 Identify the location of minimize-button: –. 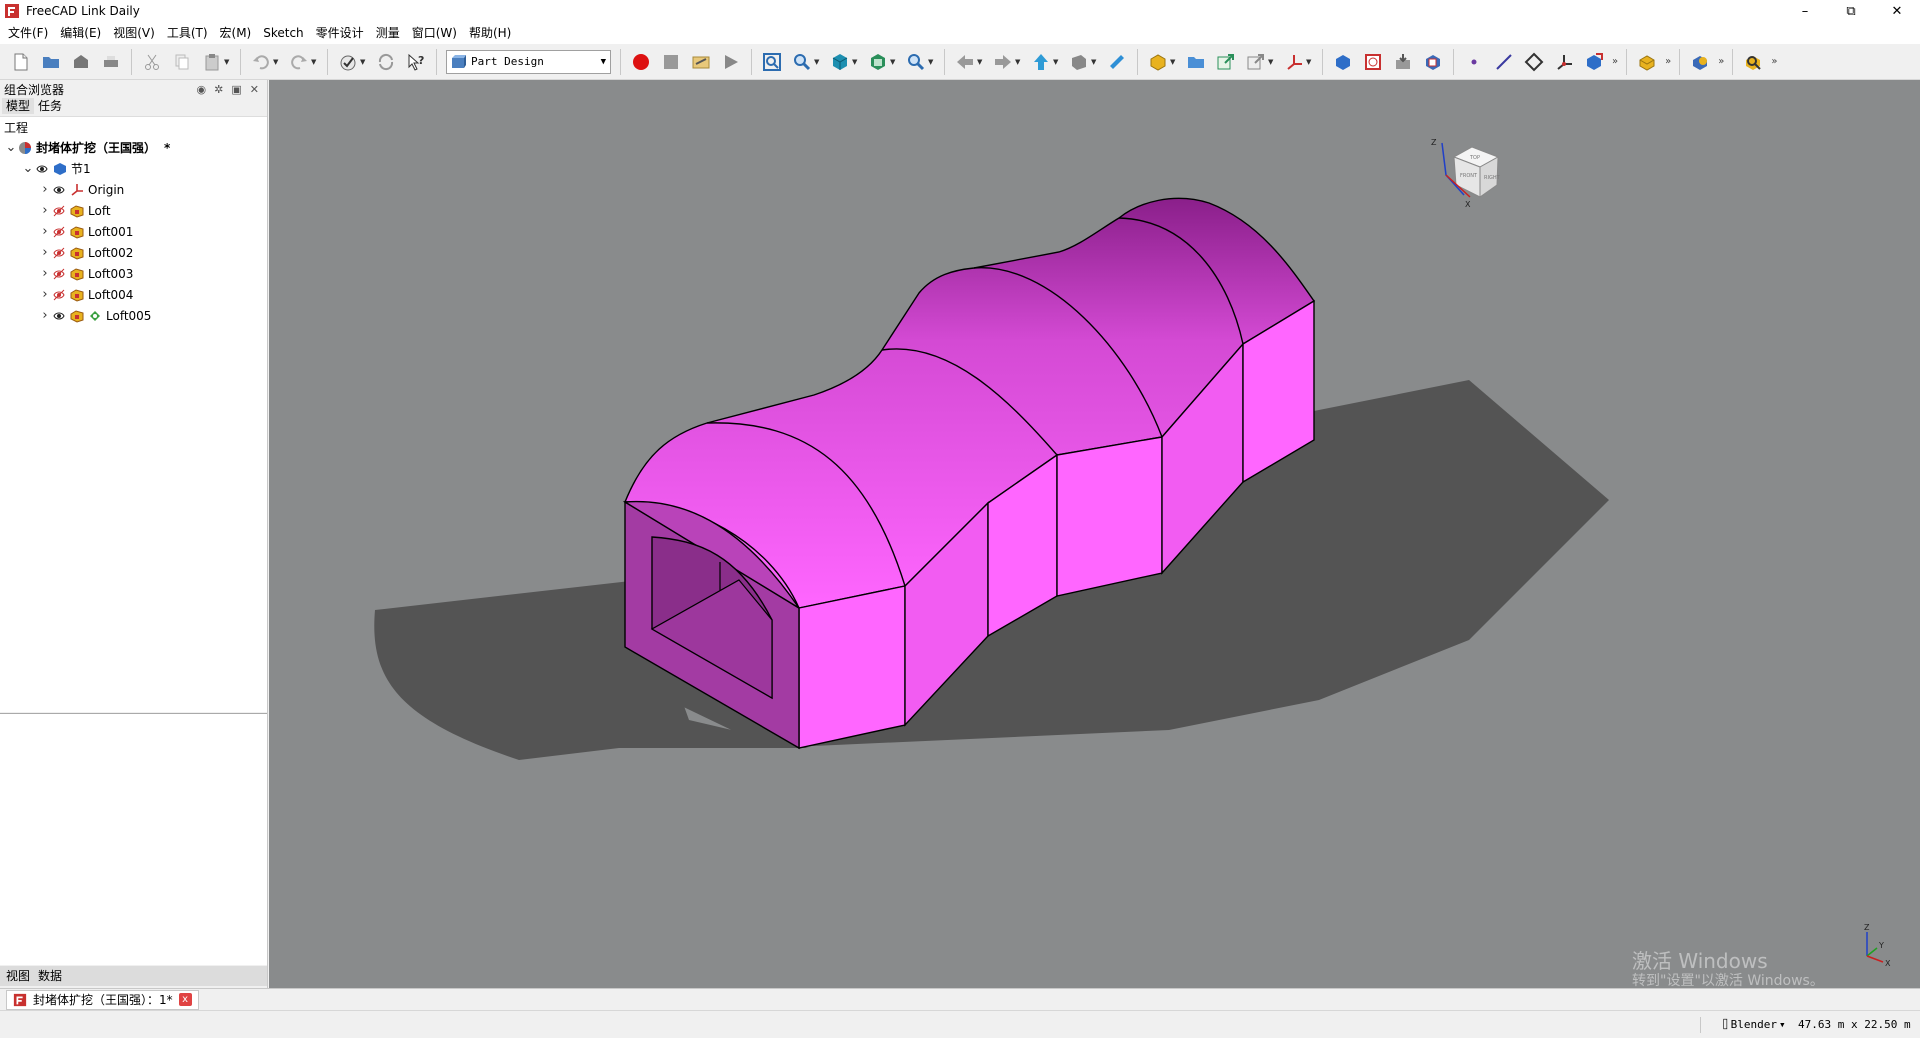
(1805, 11).